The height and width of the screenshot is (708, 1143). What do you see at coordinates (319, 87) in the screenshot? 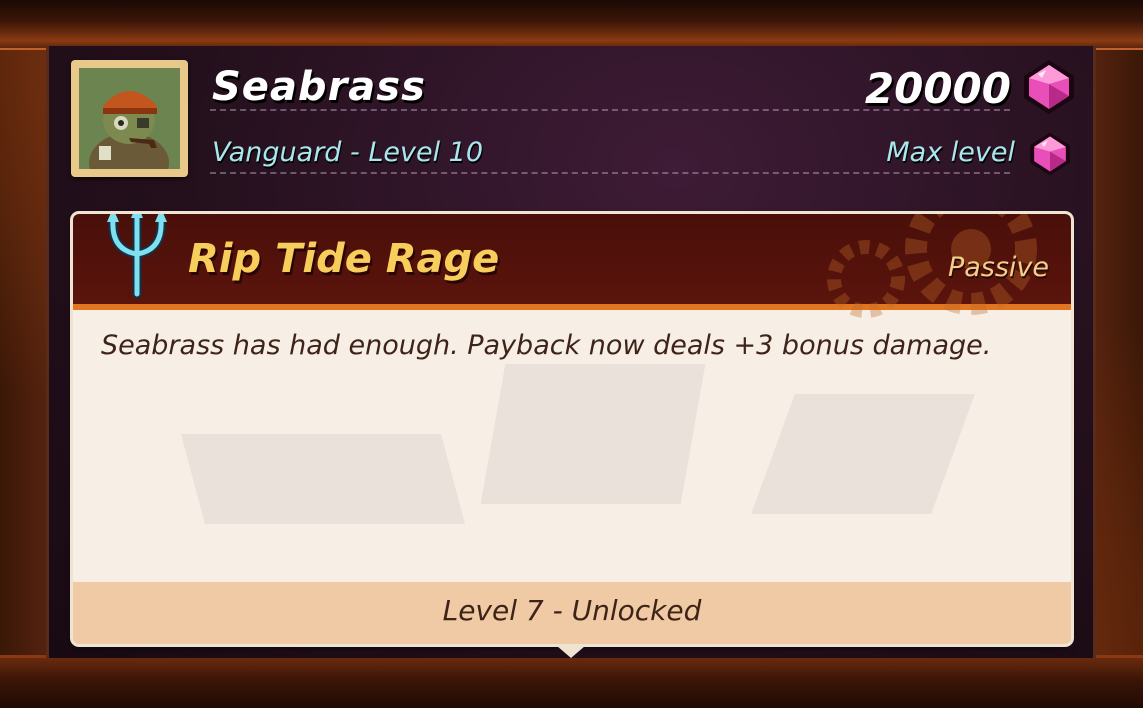
I see `hero-name: Seabrass` at bounding box center [319, 87].